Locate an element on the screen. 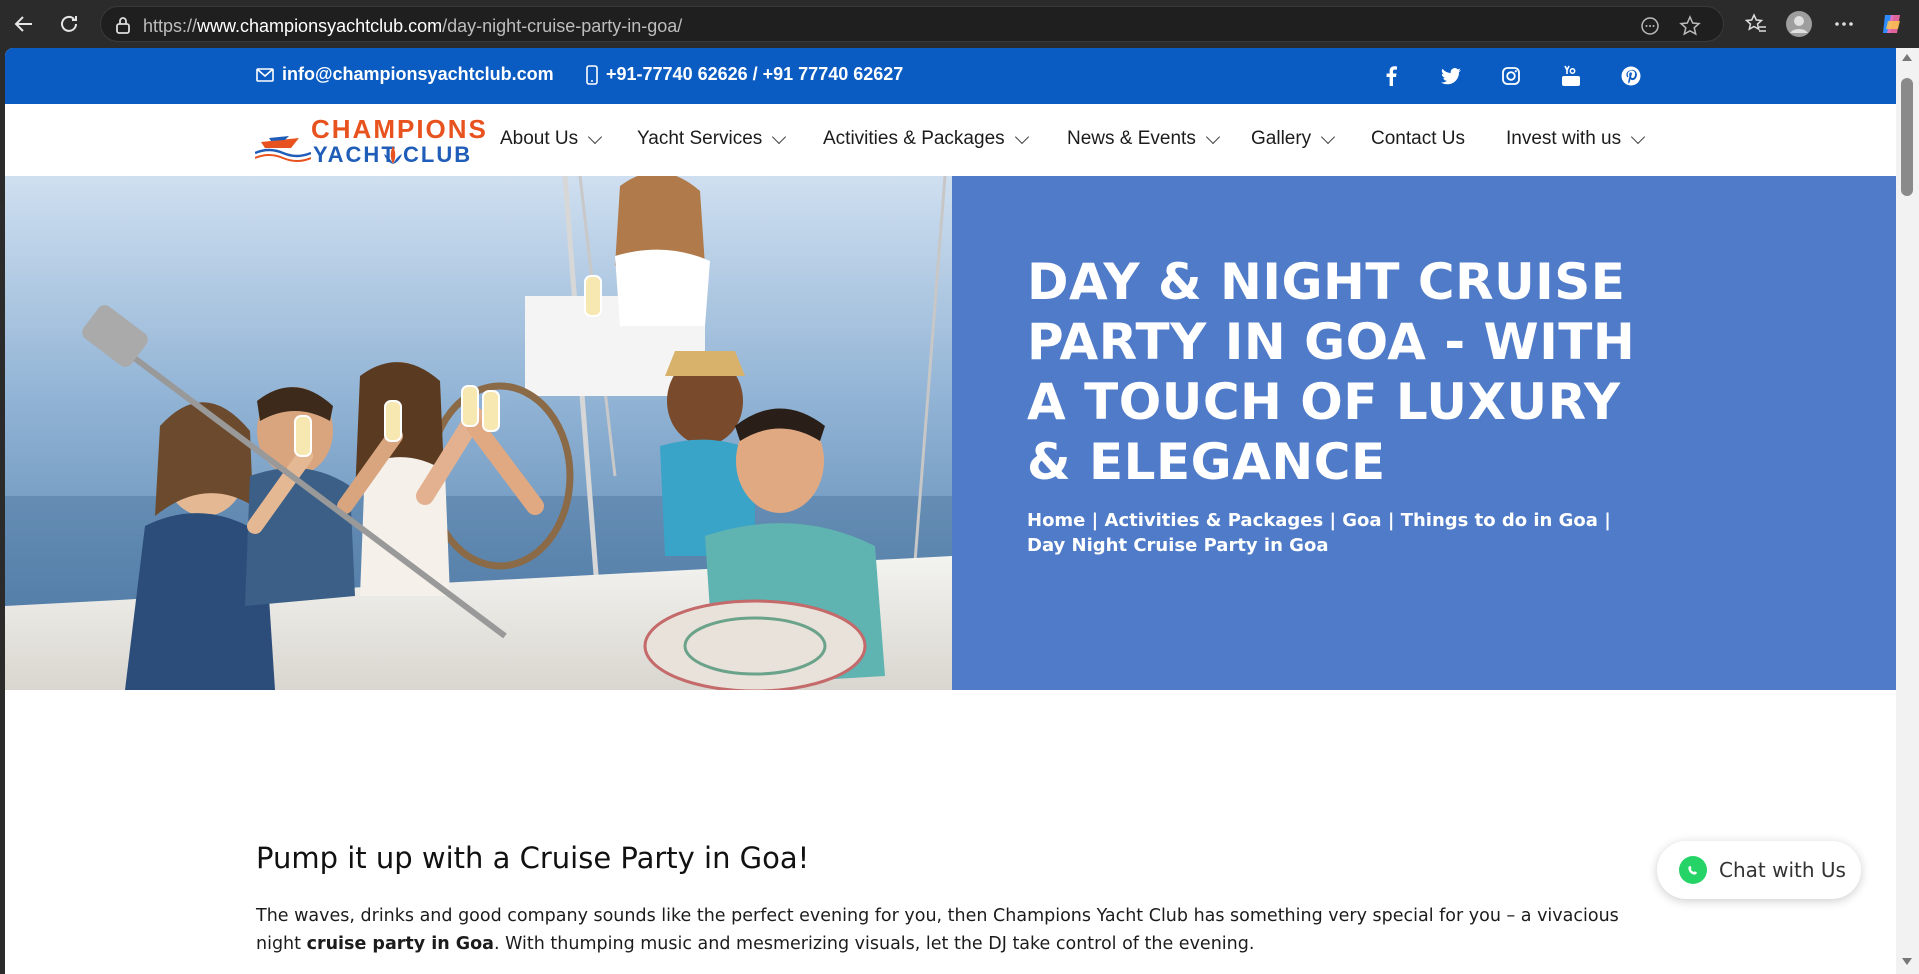 Image resolution: width=1919 pixels, height=974 pixels. reader-icon is located at coordinates (1650, 26).